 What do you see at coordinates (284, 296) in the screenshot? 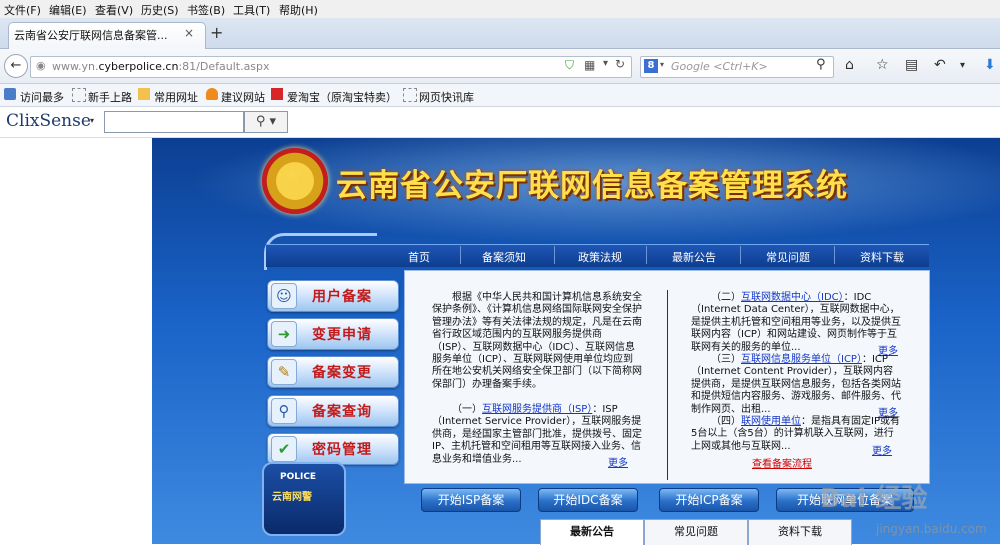
I see `user-card-icon: ☺` at bounding box center [284, 296].